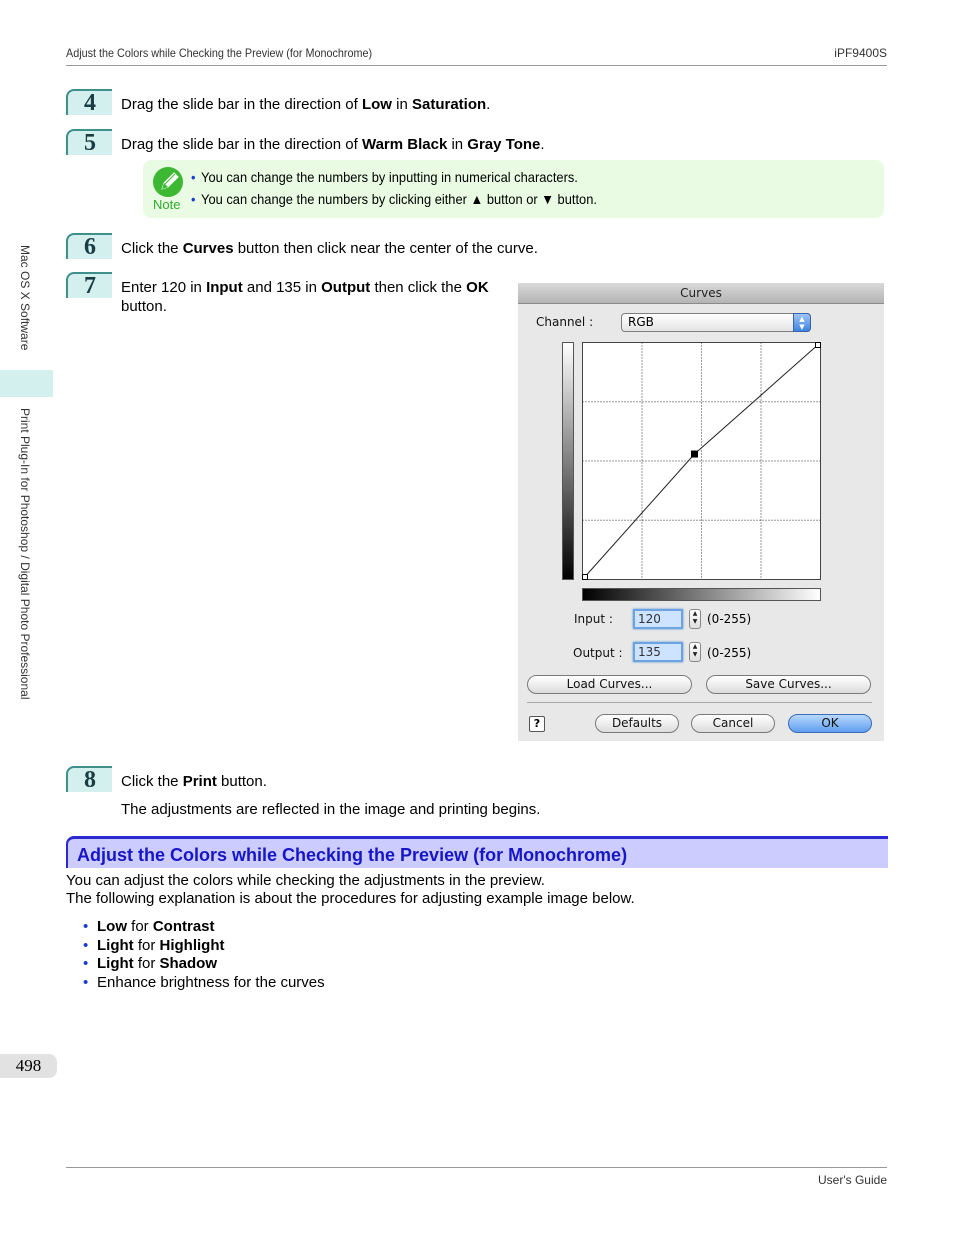 This screenshot has height=1235, width=954. I want to click on step-number: 6, so click(89, 246).